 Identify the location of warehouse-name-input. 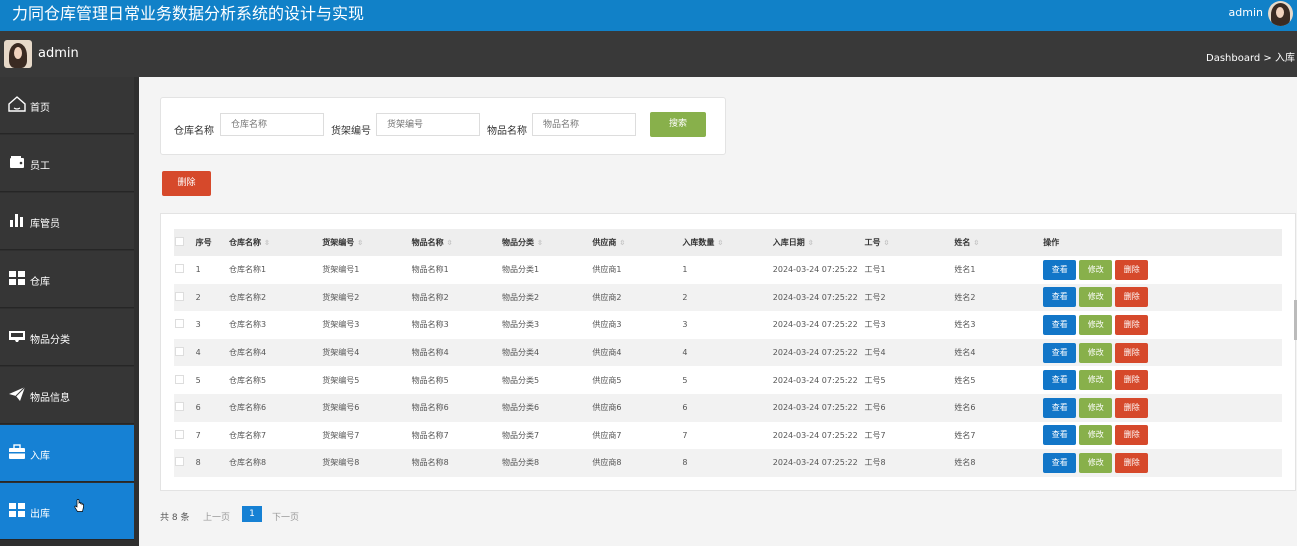
(272, 124).